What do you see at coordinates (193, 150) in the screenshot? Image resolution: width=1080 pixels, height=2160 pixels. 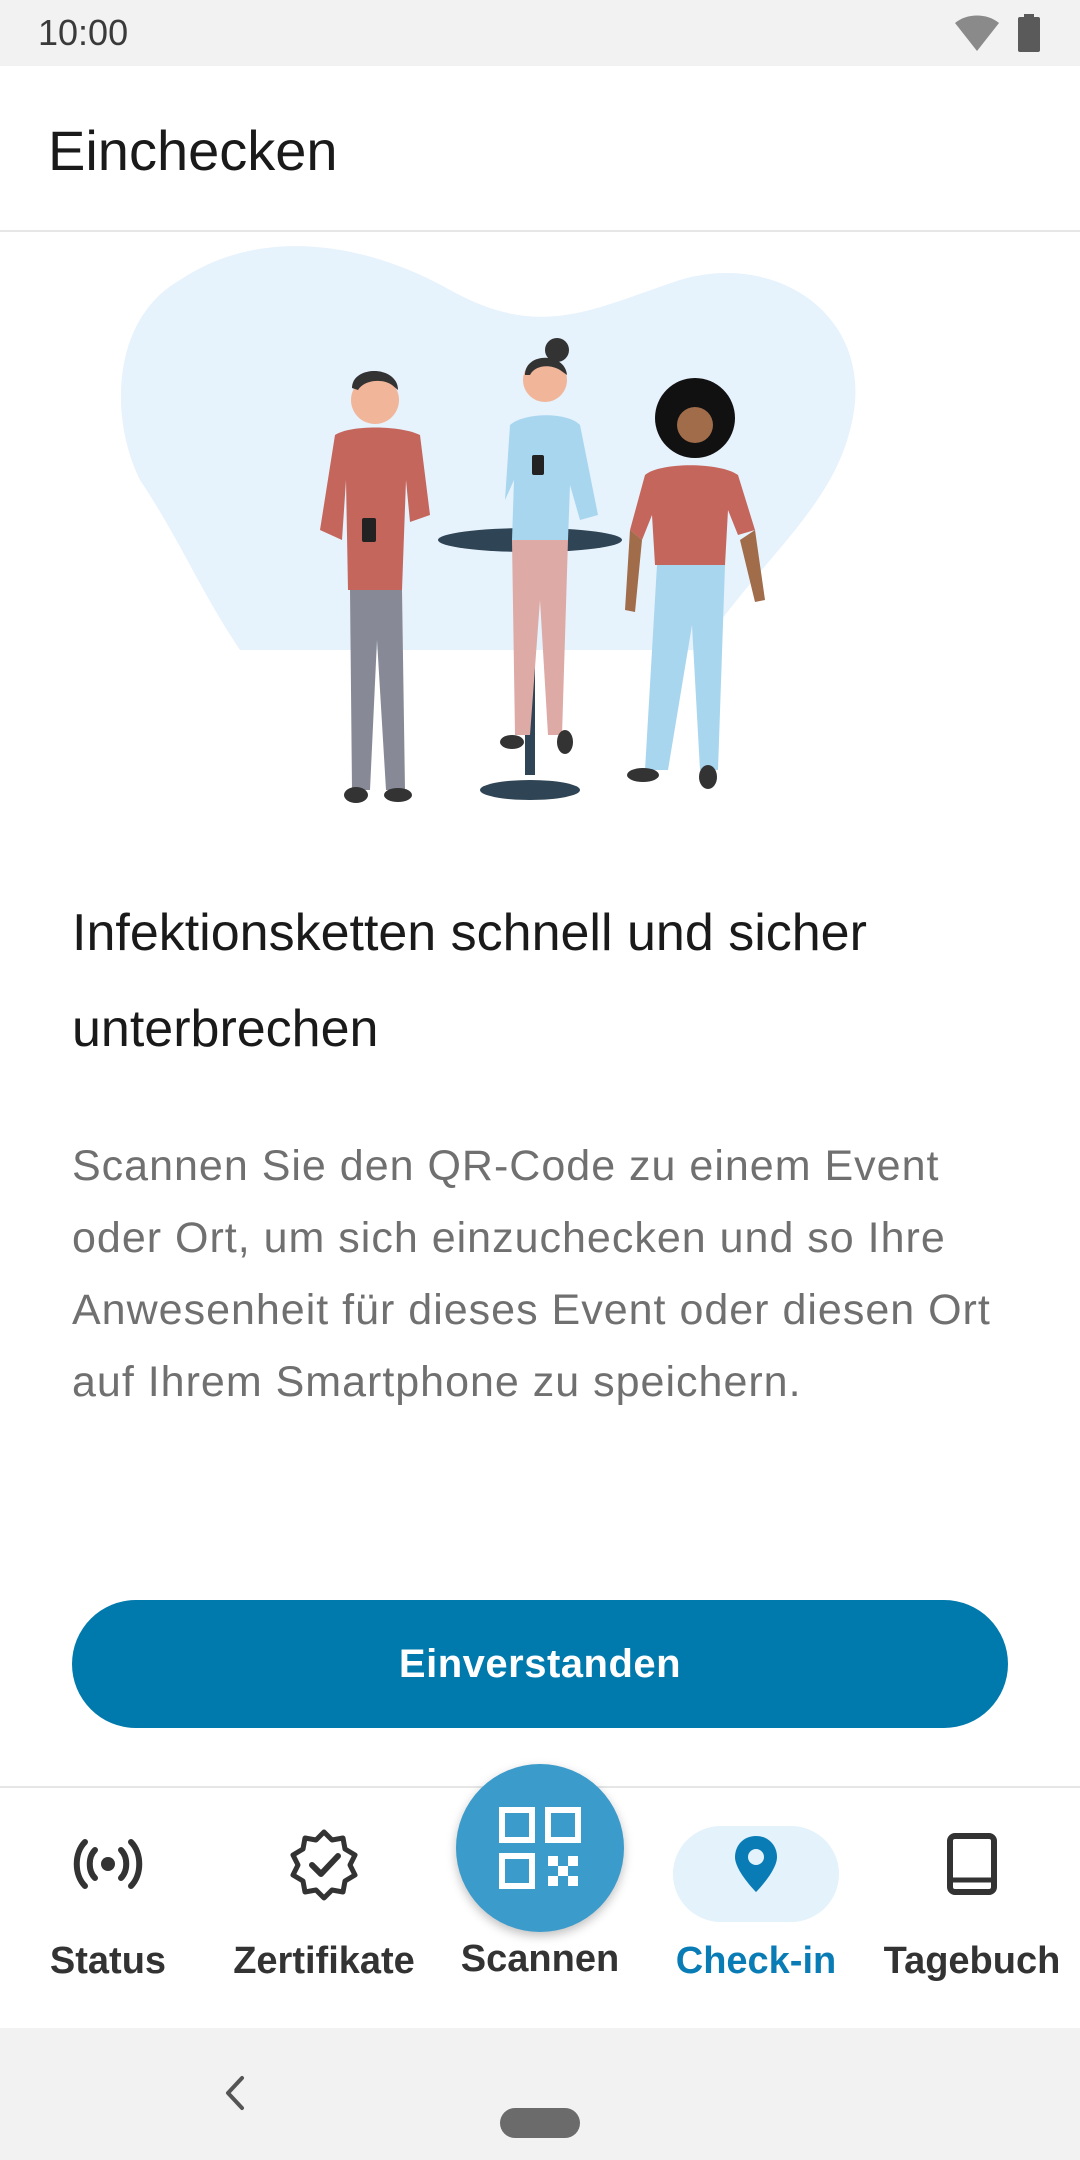 I see `page-title: Einchecken` at bounding box center [193, 150].